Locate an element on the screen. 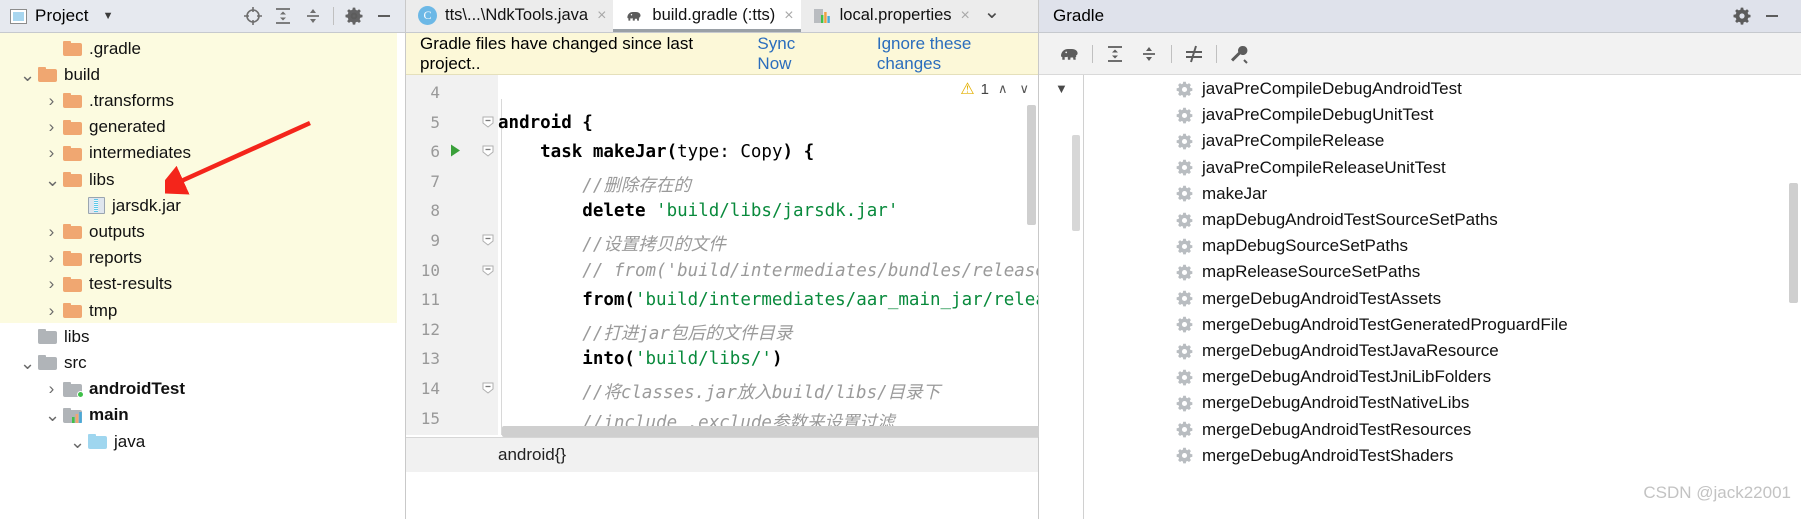  ignore-changes-link: Ignore these changes is located at coordinates (957, 54).